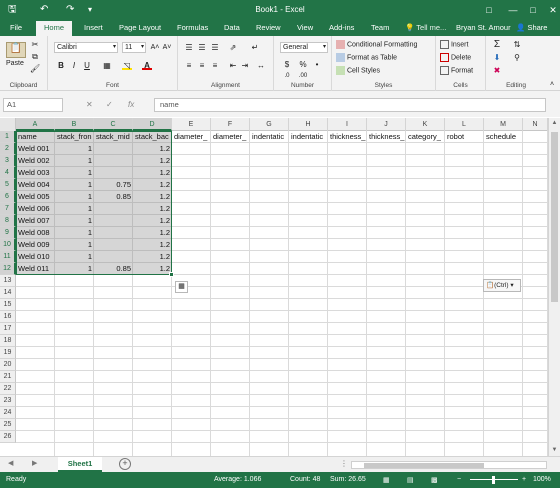  What do you see at coordinates (74, 233) in the screenshot?
I see `cell-b9: 1` at bounding box center [74, 233].